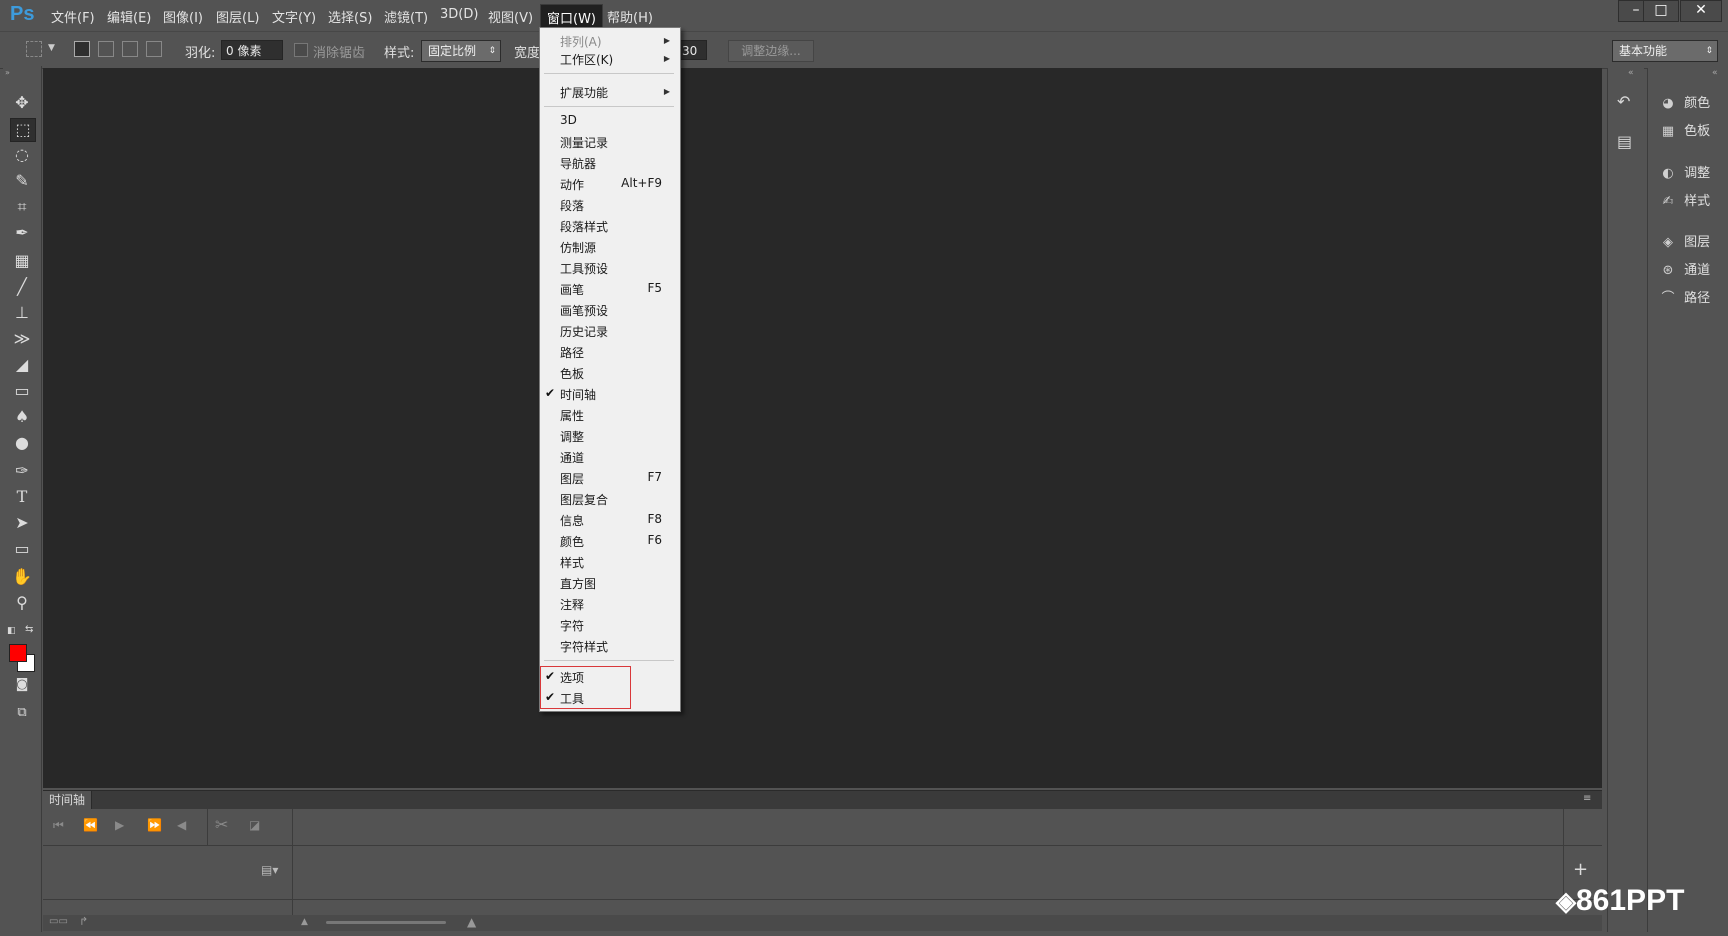  Describe the element at coordinates (130, 49) in the screenshot. I see `subtract-selection-icon` at that location.